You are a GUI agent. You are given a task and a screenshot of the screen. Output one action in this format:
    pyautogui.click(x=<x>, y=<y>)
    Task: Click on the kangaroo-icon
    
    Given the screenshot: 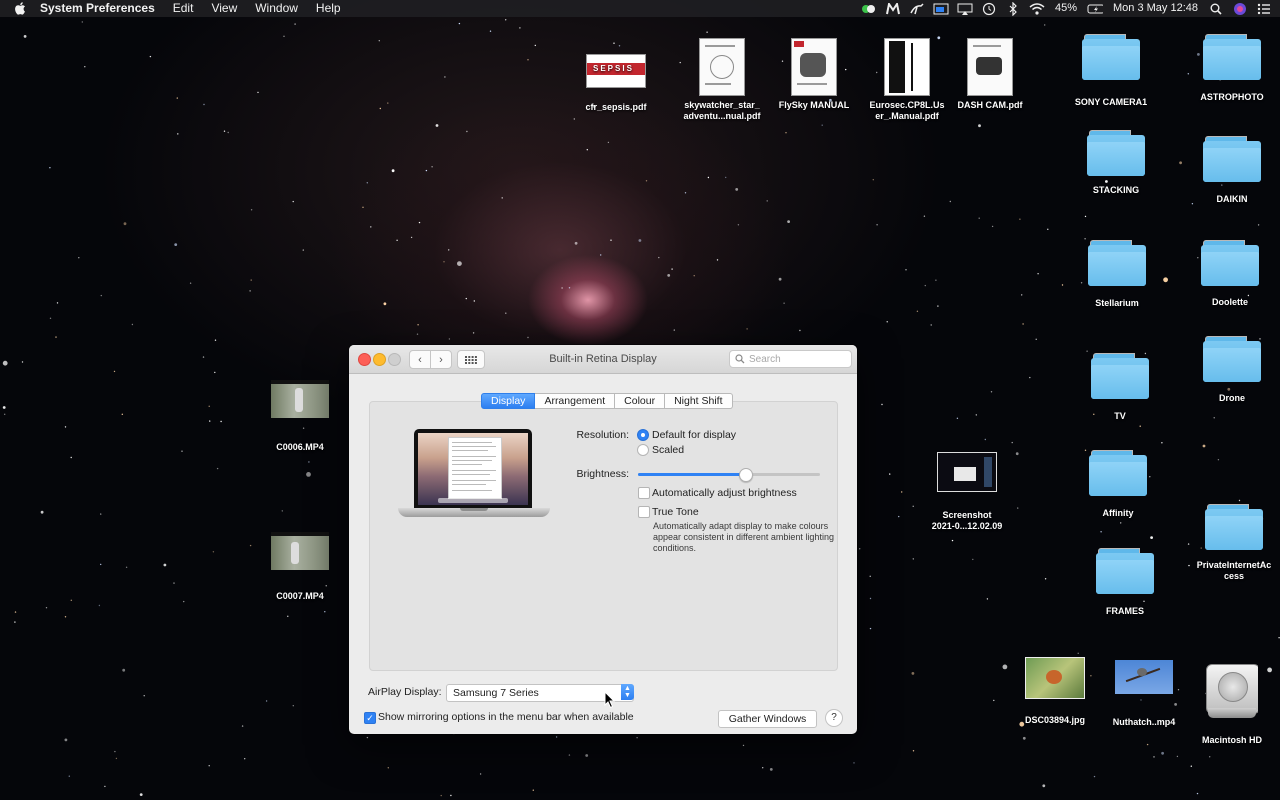 What is the action you would take?
    pyautogui.click(x=917, y=9)
    